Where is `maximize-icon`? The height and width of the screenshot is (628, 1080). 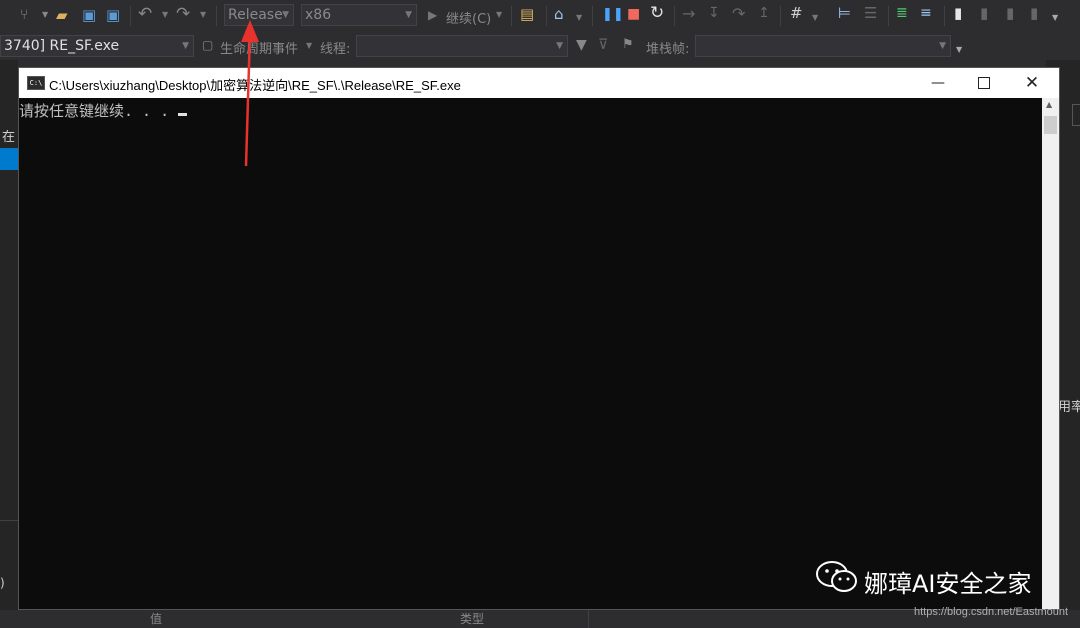
maximize-icon is located at coordinates (984, 83).